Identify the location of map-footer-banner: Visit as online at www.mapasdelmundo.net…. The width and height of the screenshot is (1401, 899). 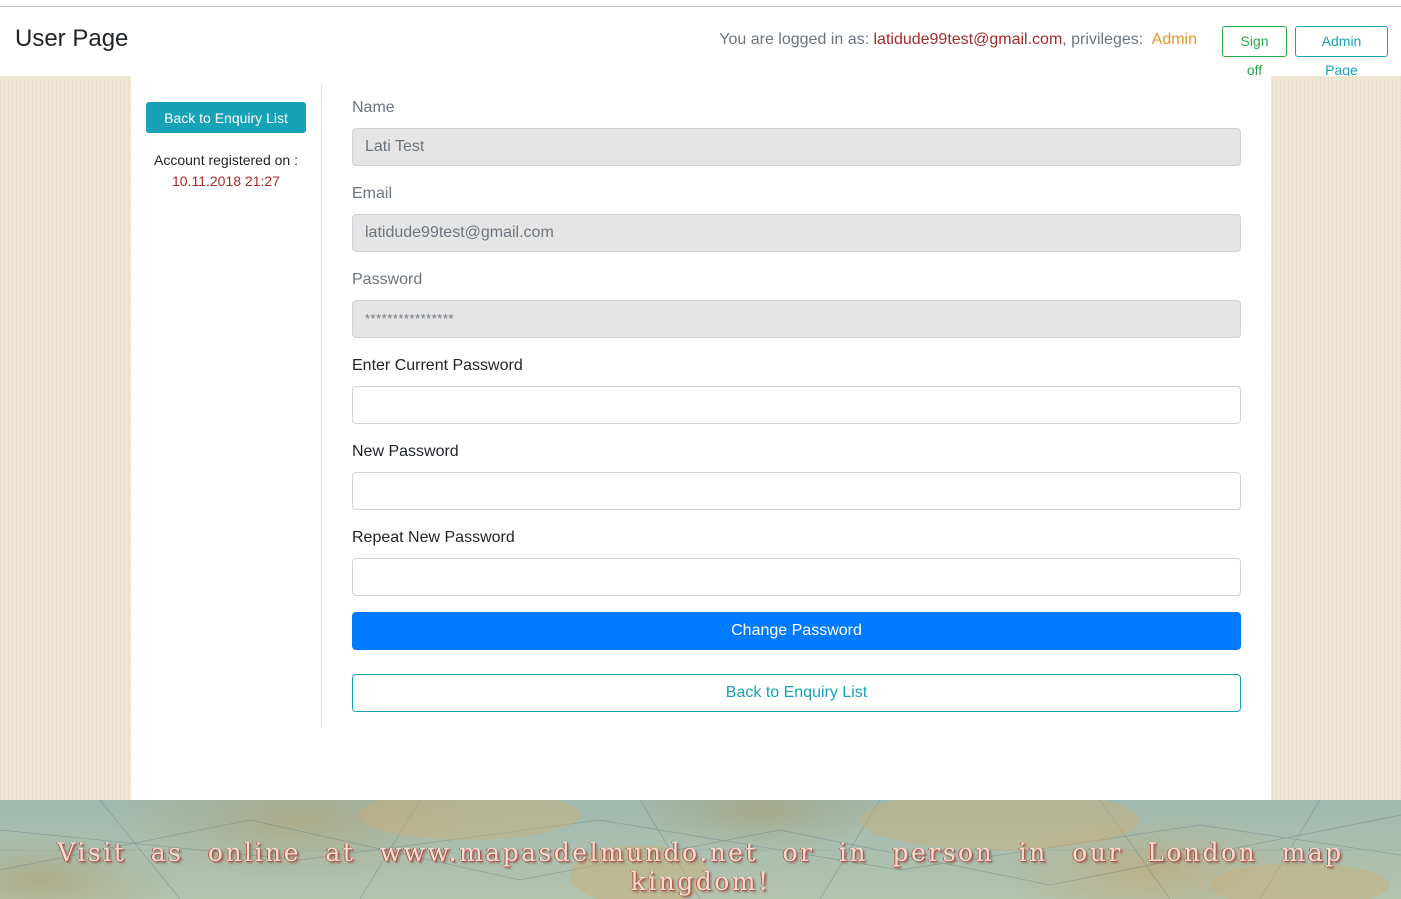
(700, 849).